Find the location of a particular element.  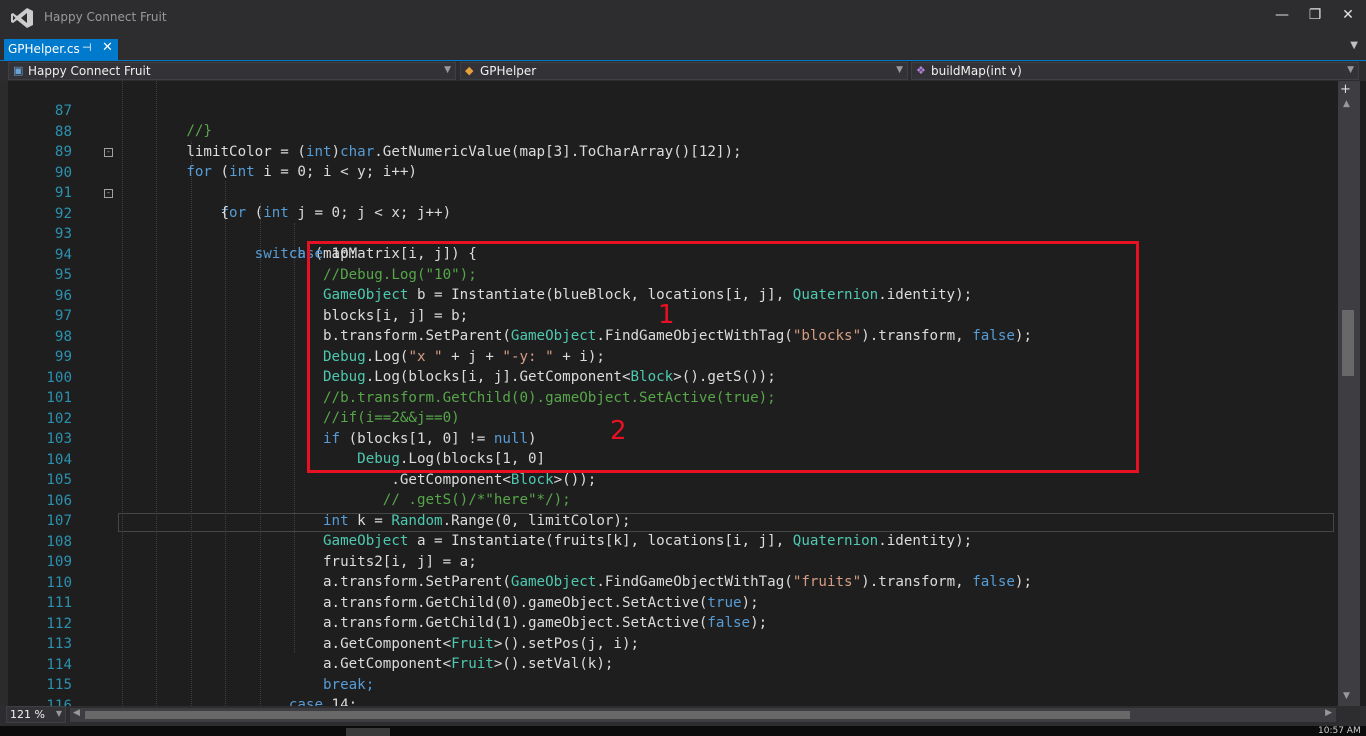

minimize-button: — is located at coordinates (1282, 15).